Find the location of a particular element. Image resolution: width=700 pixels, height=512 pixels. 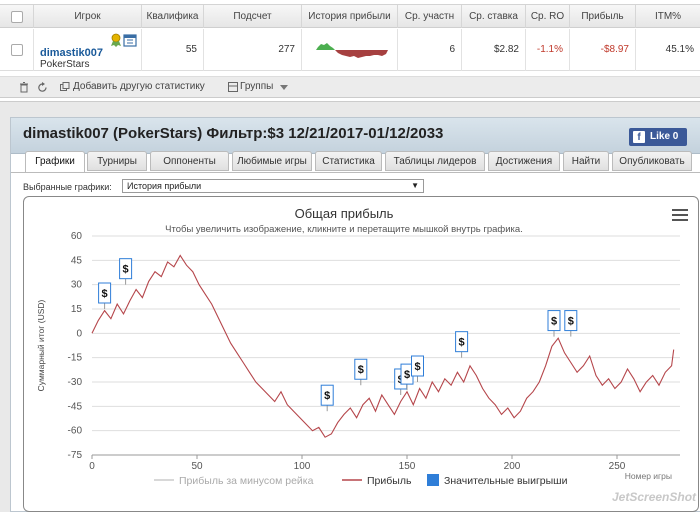

x-tick-label: 100 is located at coordinates (302, 466).